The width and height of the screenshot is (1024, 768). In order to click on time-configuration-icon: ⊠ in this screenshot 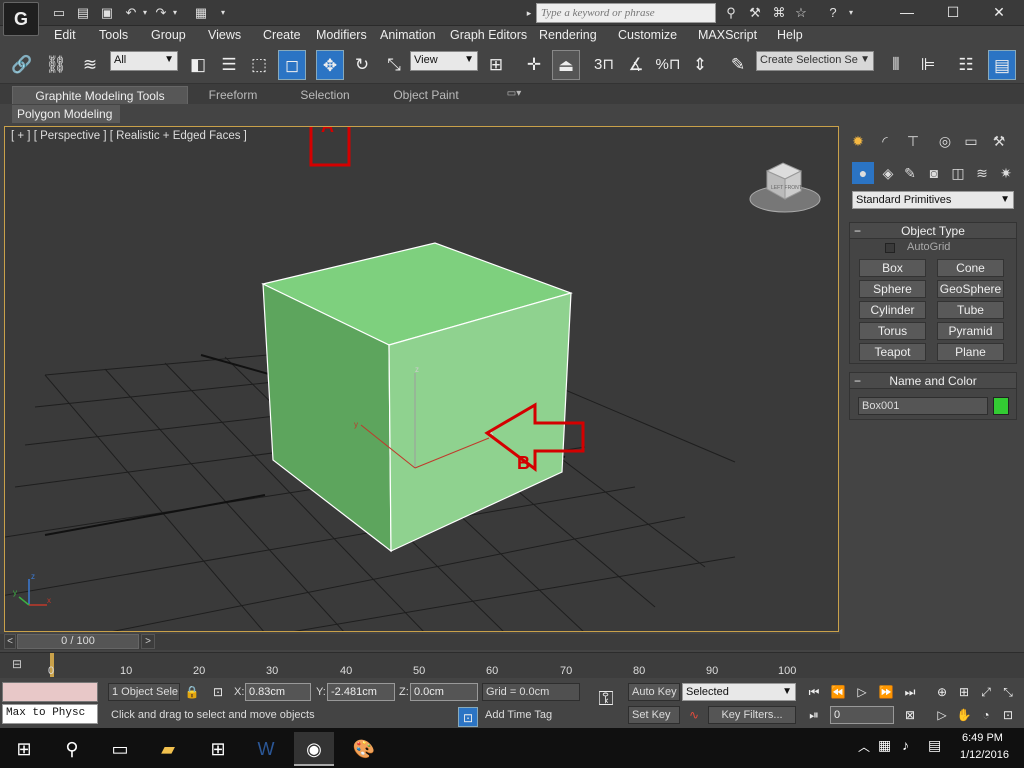, I will do `click(910, 715)`.